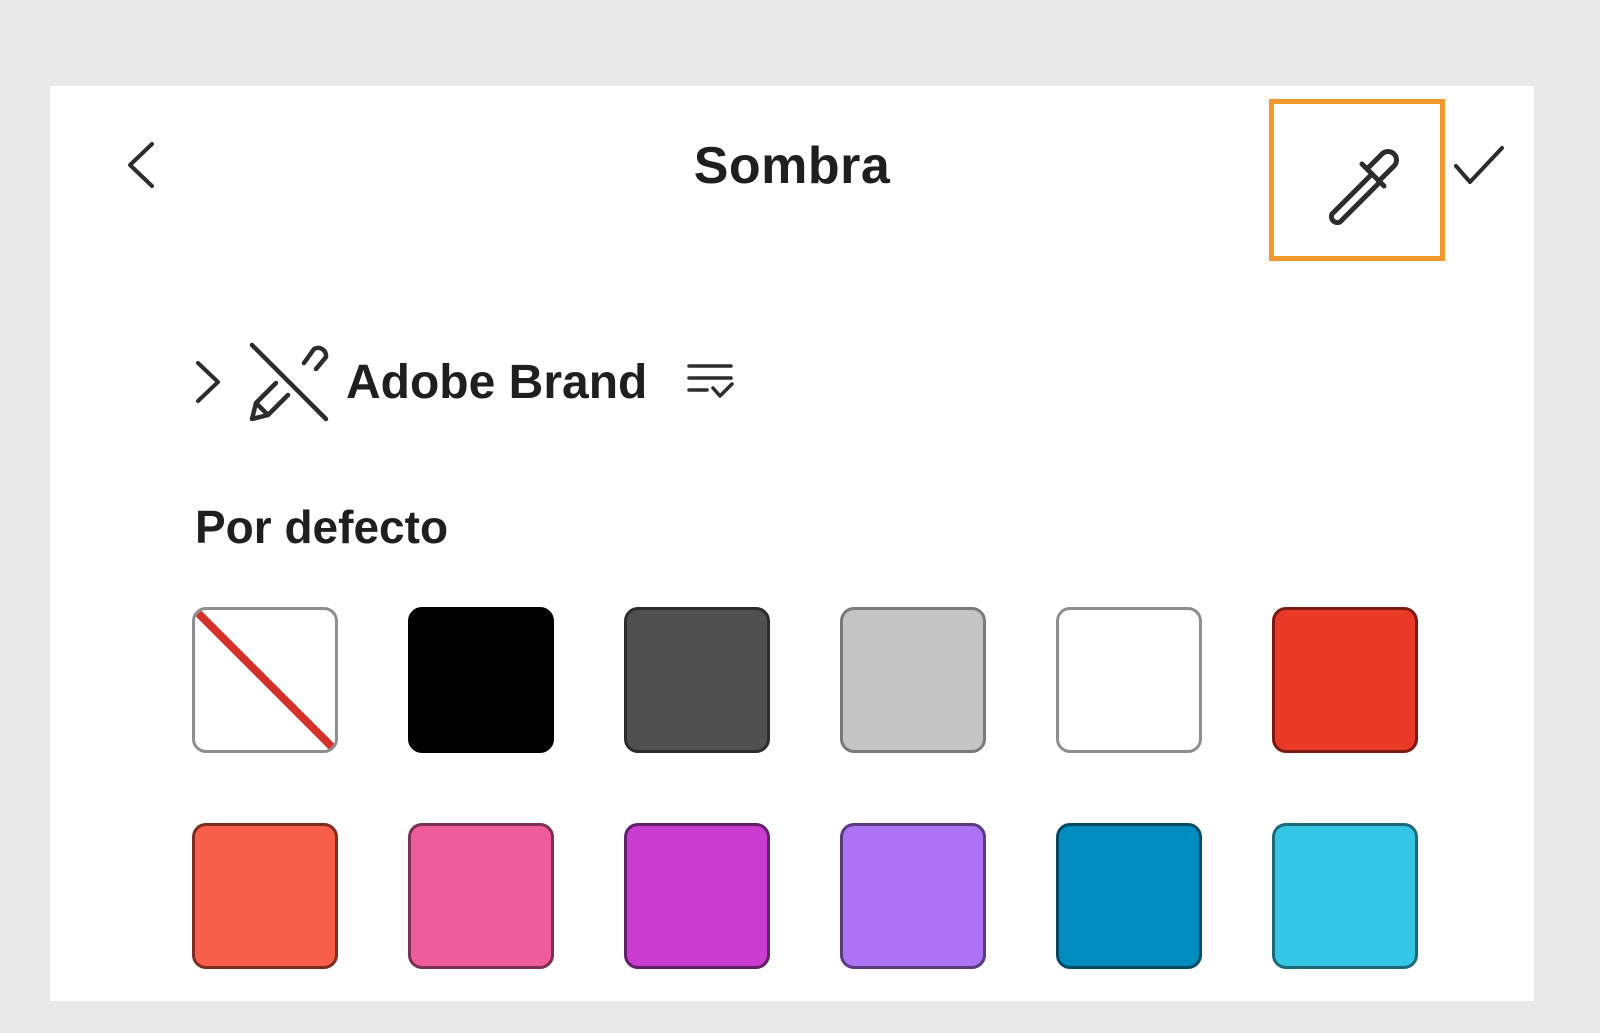 This screenshot has width=1600, height=1033. Describe the element at coordinates (322, 527) in the screenshot. I see `section-title: Por defecto` at that location.